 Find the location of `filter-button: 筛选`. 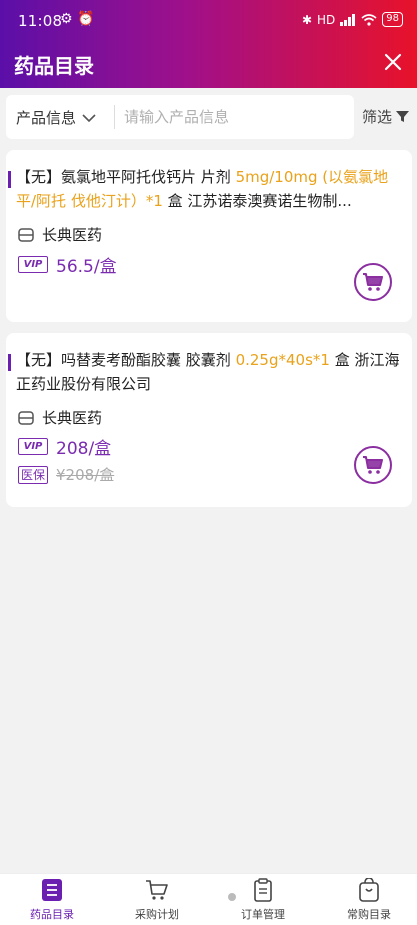

filter-button: 筛选 is located at coordinates (386, 116).